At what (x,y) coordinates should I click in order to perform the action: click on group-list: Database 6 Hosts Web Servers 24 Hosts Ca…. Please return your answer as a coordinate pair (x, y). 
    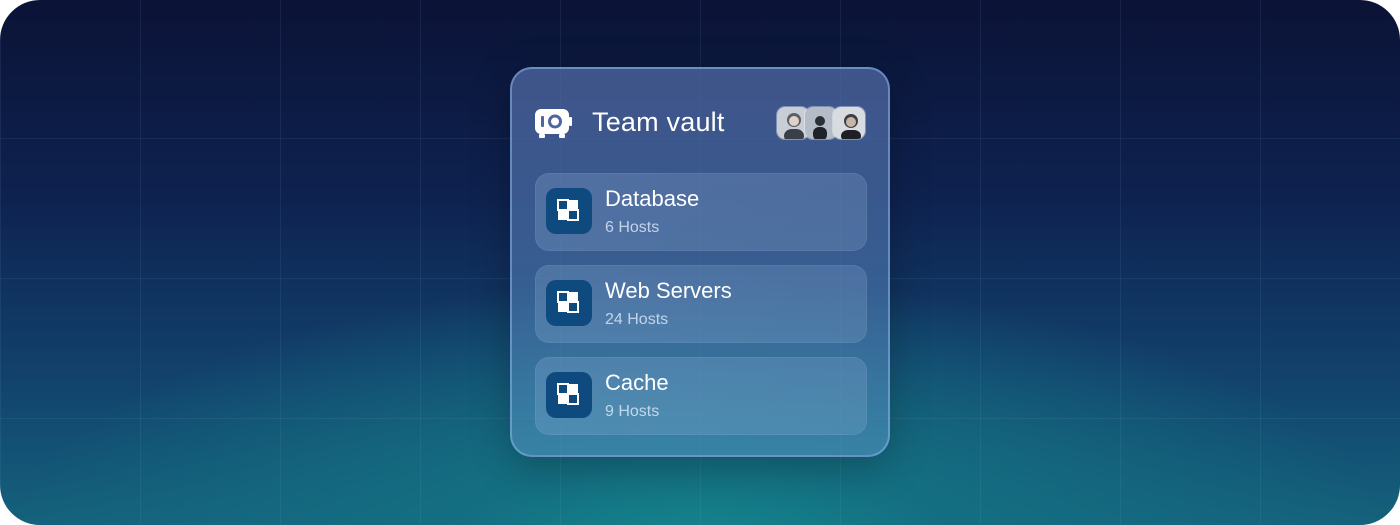
    Looking at the image, I should click on (701, 311).